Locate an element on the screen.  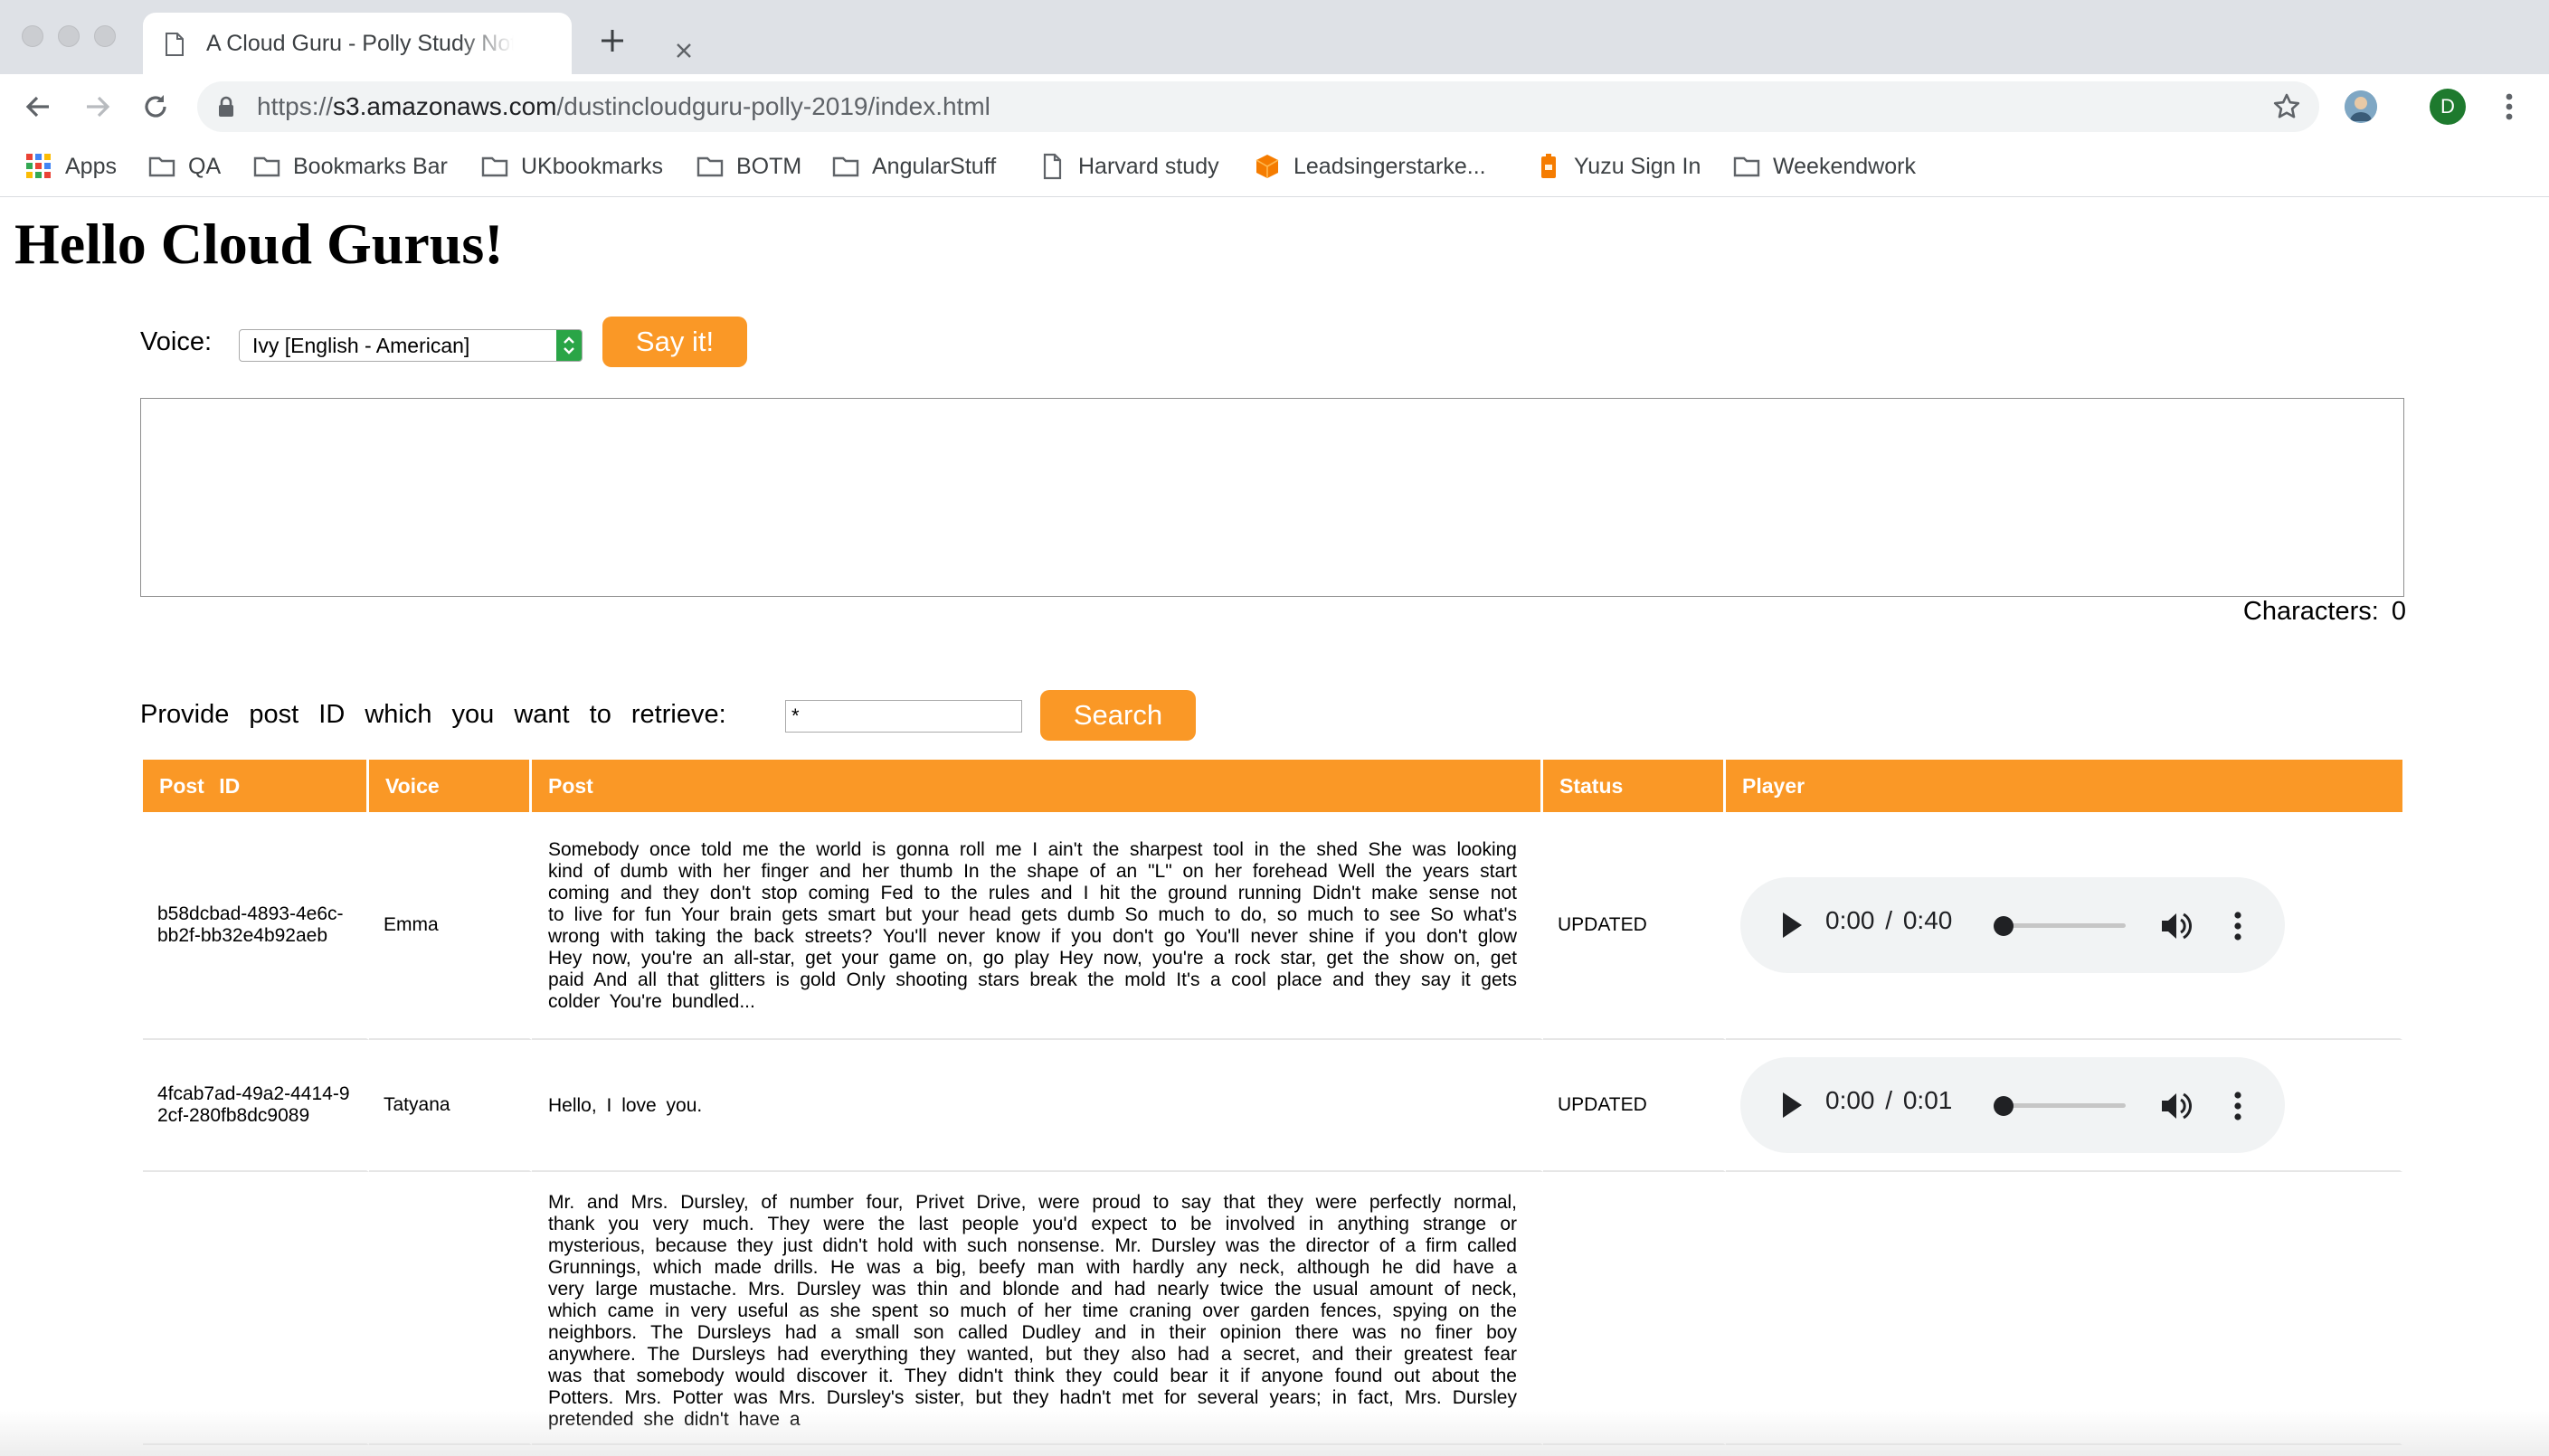
bookmark-label: Apps is located at coordinates (91, 166).